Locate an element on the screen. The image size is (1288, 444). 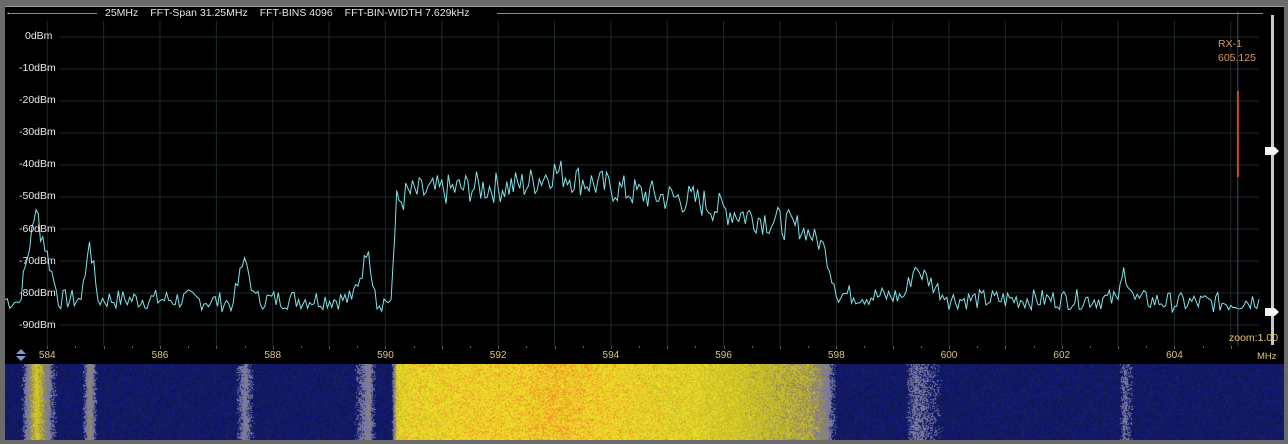
y-tick-label: -60dBm is located at coordinates (37, 229).